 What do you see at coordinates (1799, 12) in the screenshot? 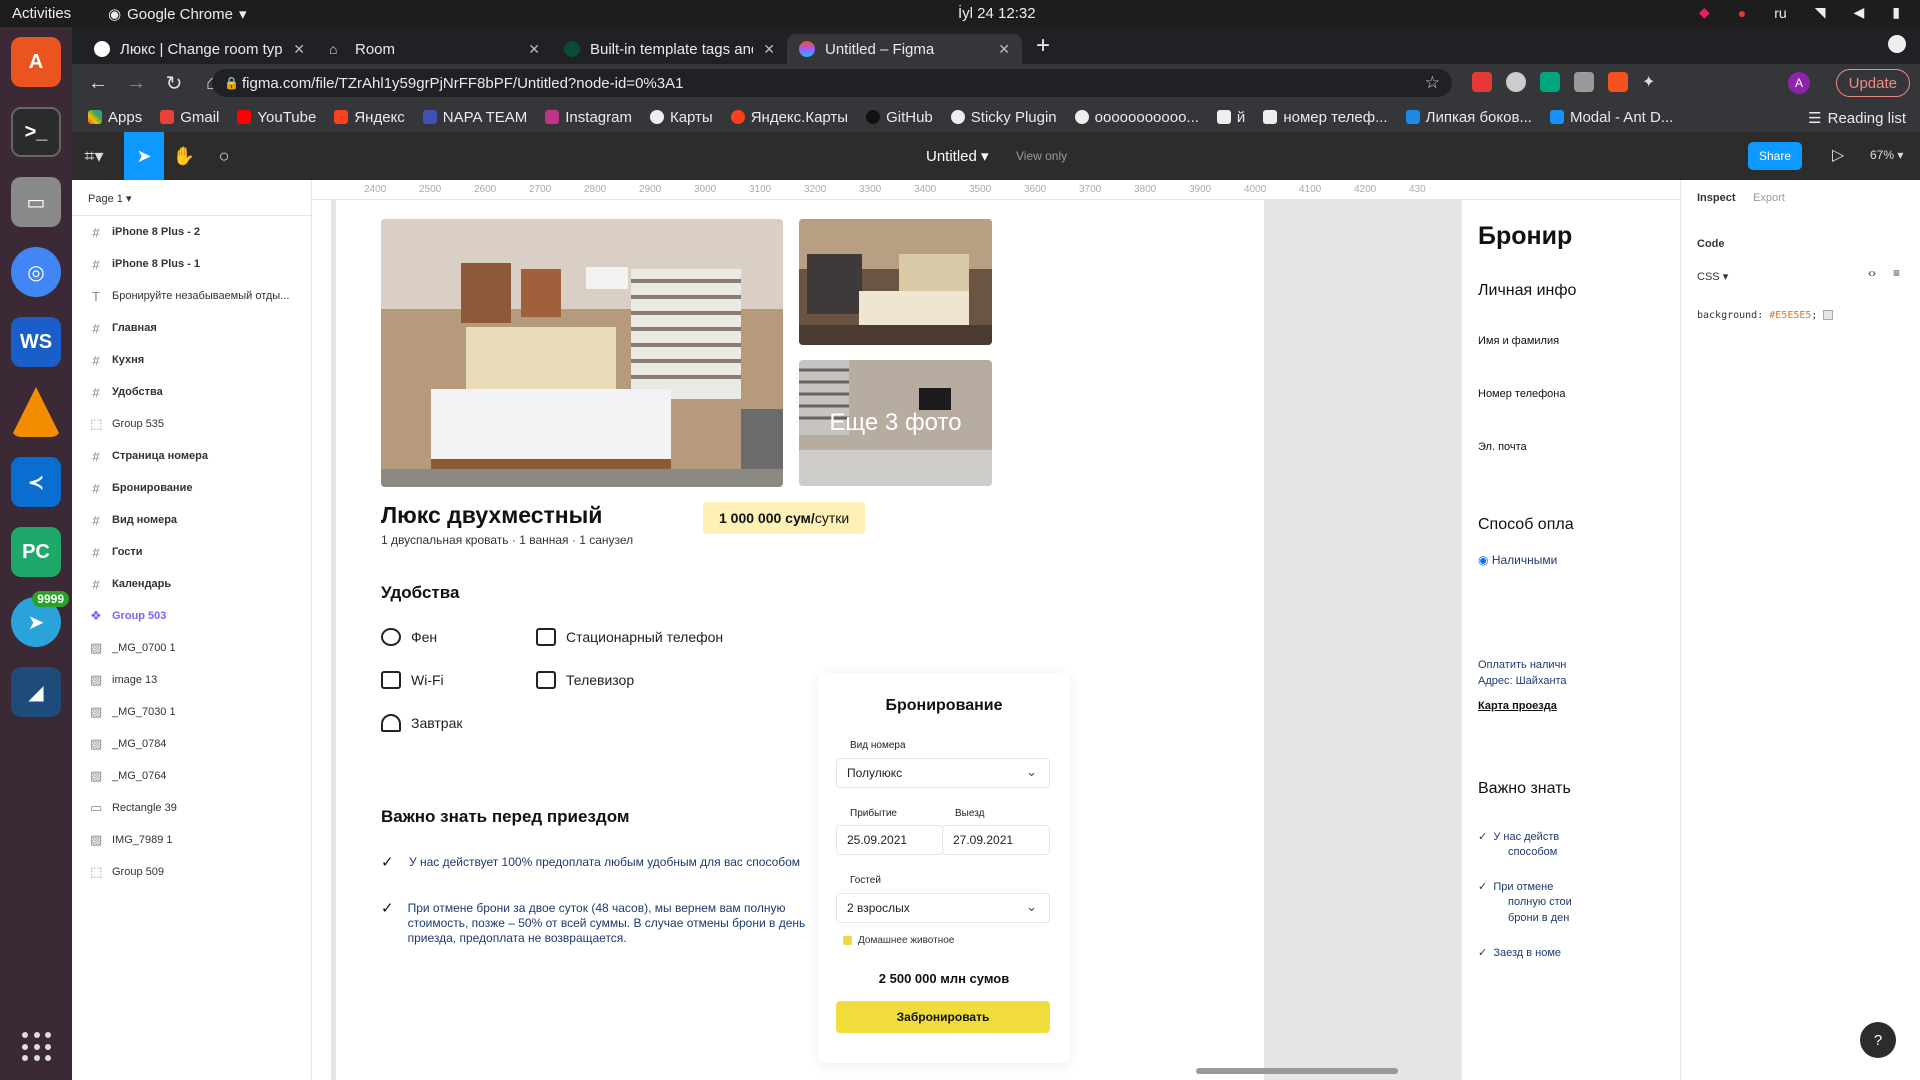
I see `system-tray: ◆ ● ru ◥ ◀ ▮` at bounding box center [1799, 12].